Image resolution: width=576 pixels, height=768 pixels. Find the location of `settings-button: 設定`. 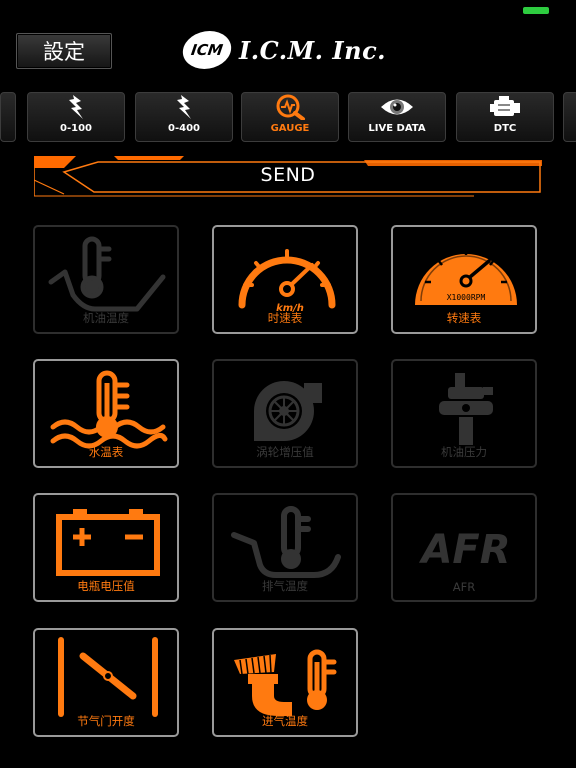

settings-button: 設定 is located at coordinates (64, 51).